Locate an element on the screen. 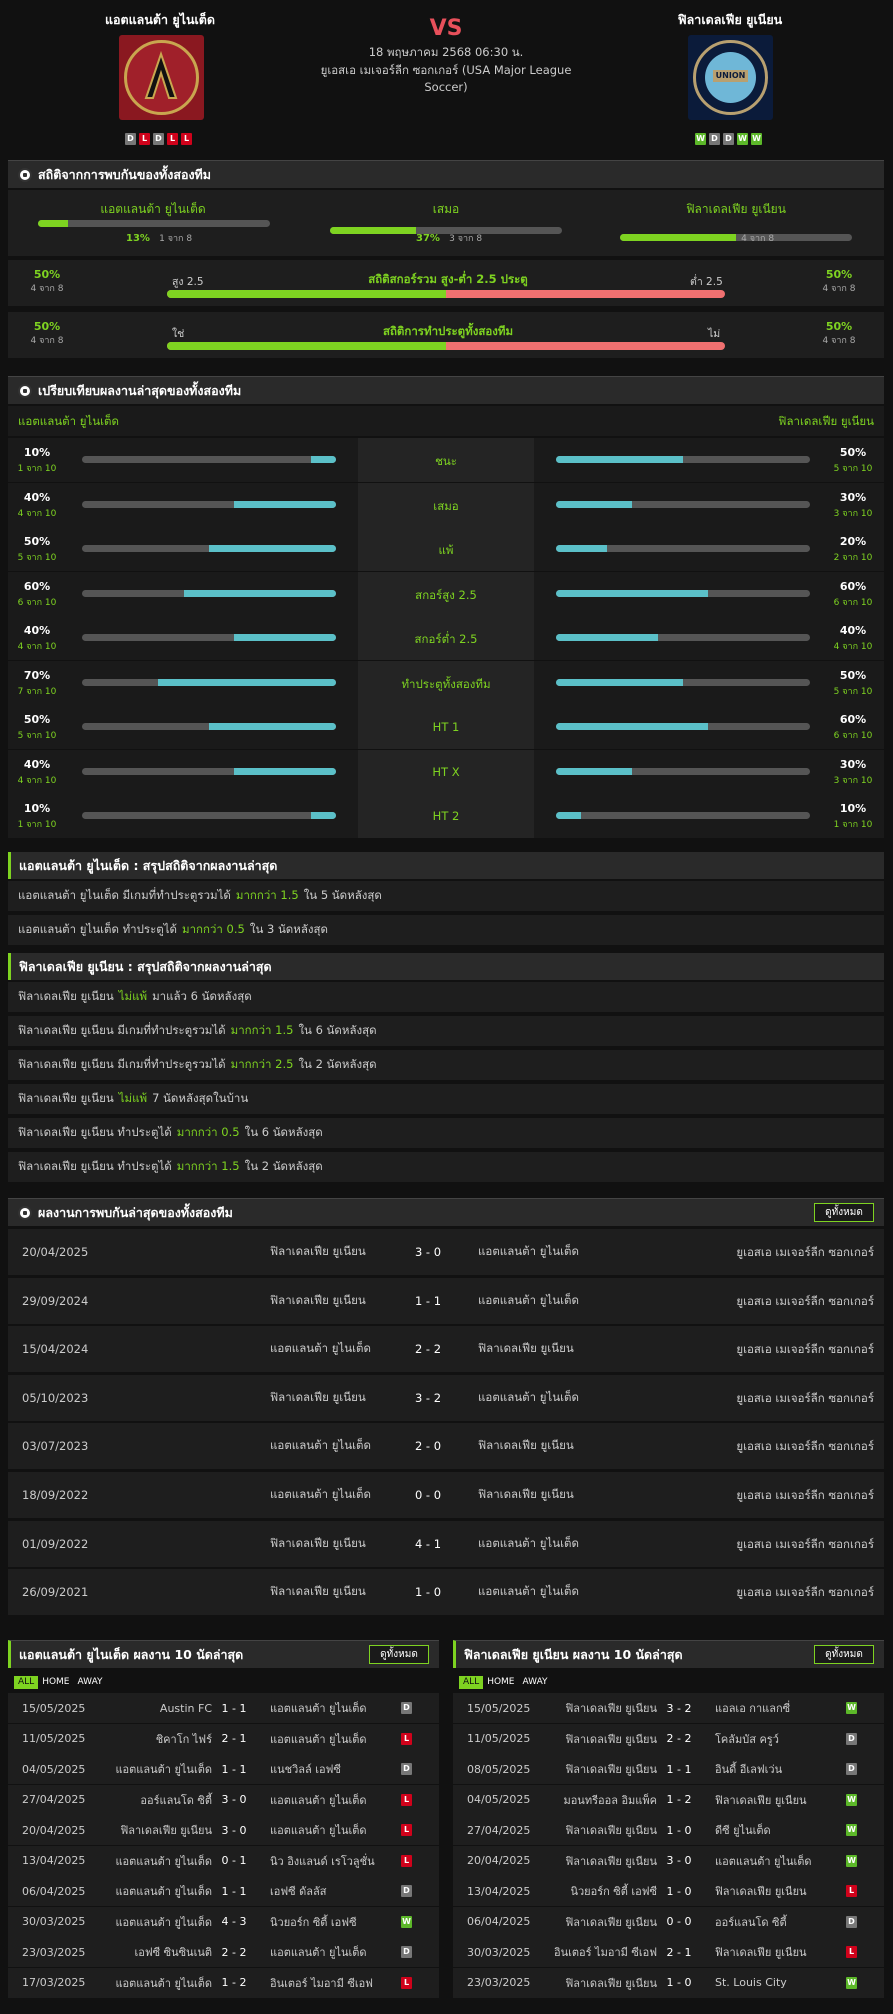  last10-away-view-all-button: ดูทั้งหมด is located at coordinates (844, 1654).